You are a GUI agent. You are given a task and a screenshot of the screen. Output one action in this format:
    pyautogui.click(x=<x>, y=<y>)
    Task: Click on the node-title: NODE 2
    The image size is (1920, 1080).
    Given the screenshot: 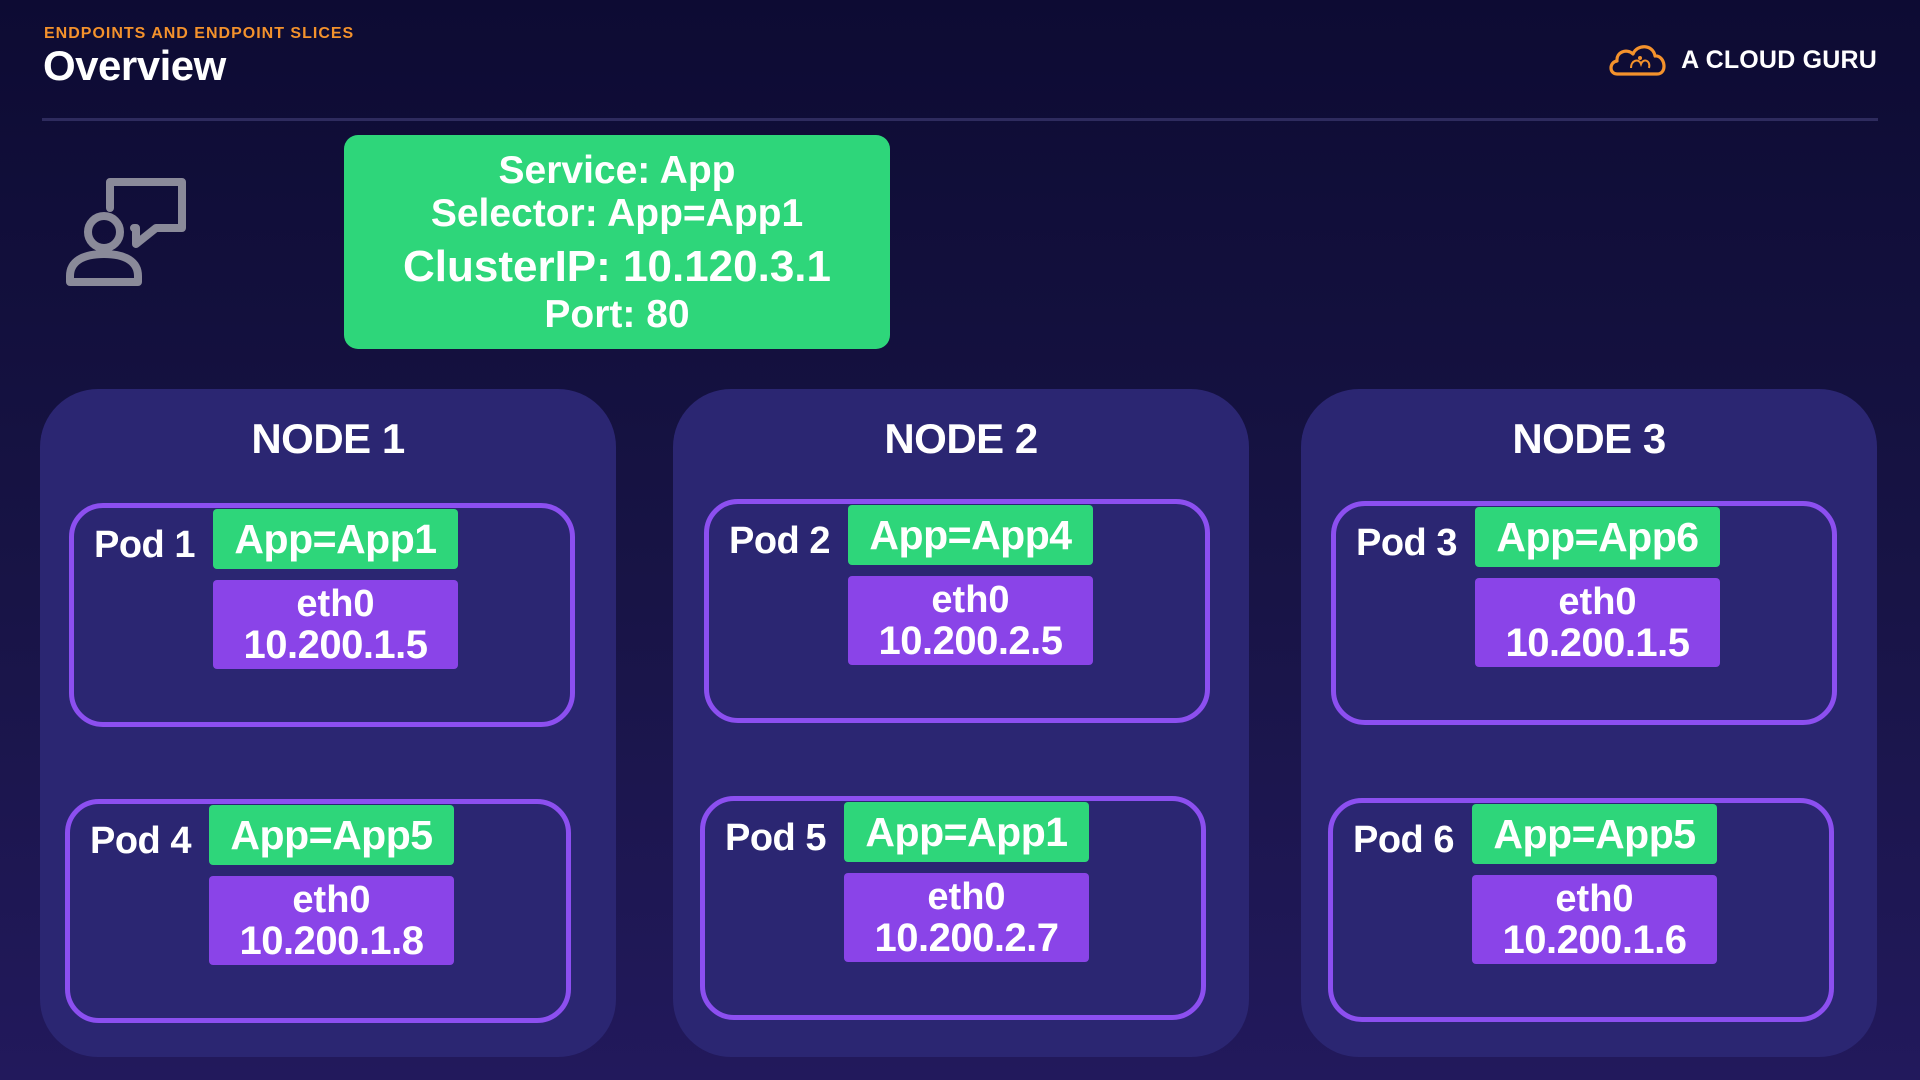 What is the action you would take?
    pyautogui.click(x=961, y=438)
    